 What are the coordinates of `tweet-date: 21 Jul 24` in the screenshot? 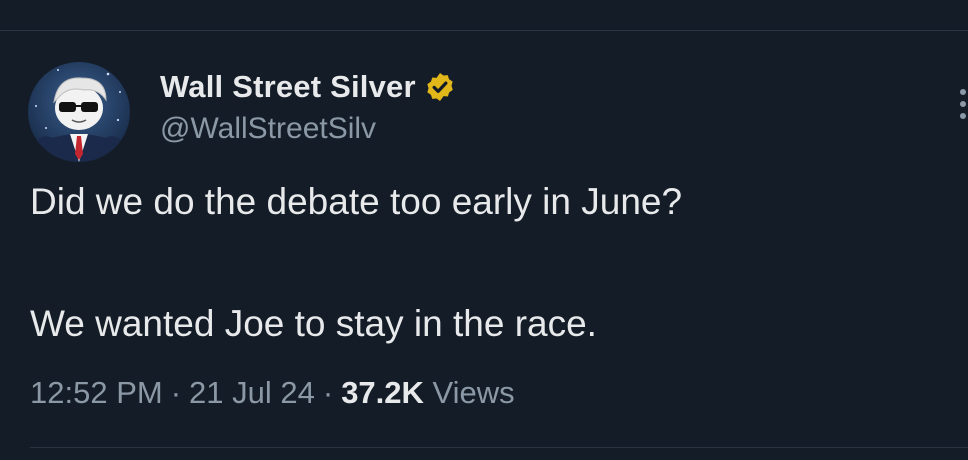 It's located at (252, 392).